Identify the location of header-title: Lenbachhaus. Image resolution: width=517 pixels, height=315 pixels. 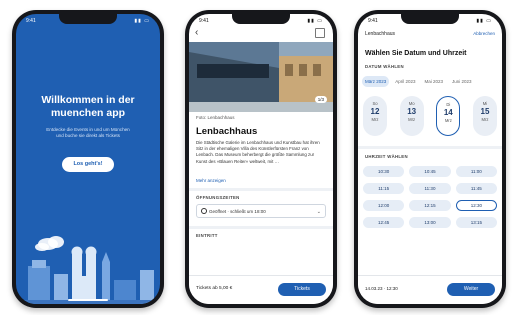
(380, 34).